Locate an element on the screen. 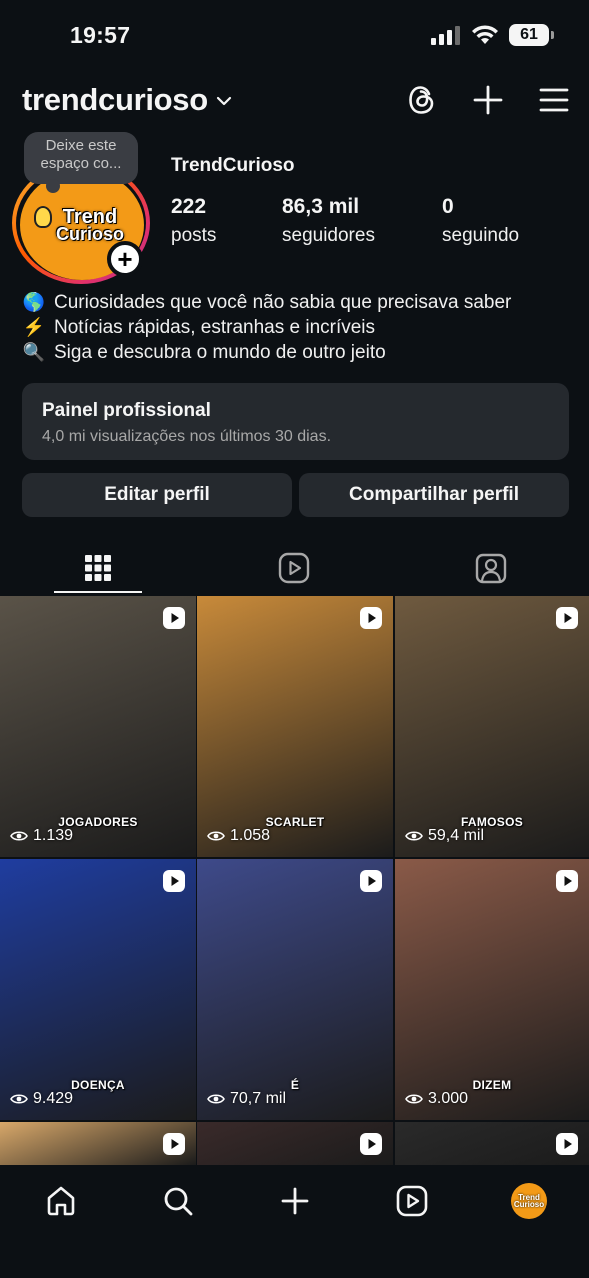  view-count-text: 70,7 mil is located at coordinates (258, 1098).